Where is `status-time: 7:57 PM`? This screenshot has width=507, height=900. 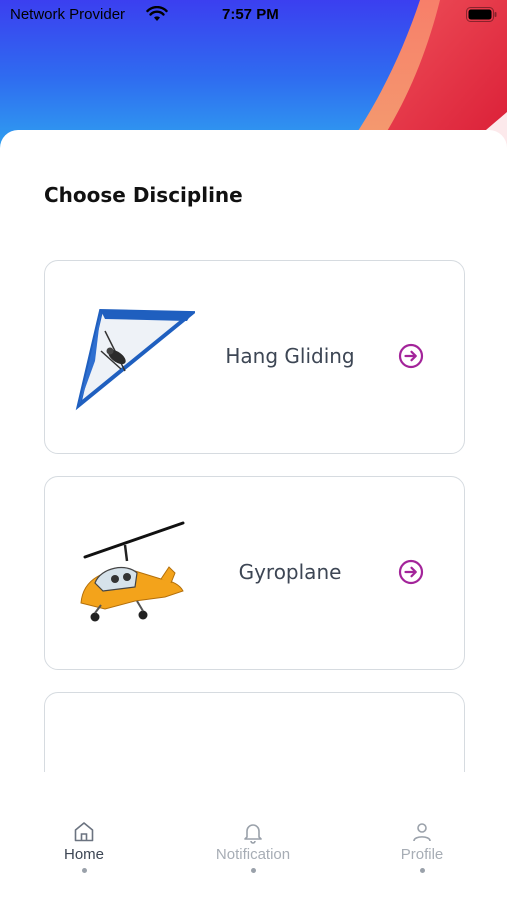 status-time: 7:57 PM is located at coordinates (250, 14).